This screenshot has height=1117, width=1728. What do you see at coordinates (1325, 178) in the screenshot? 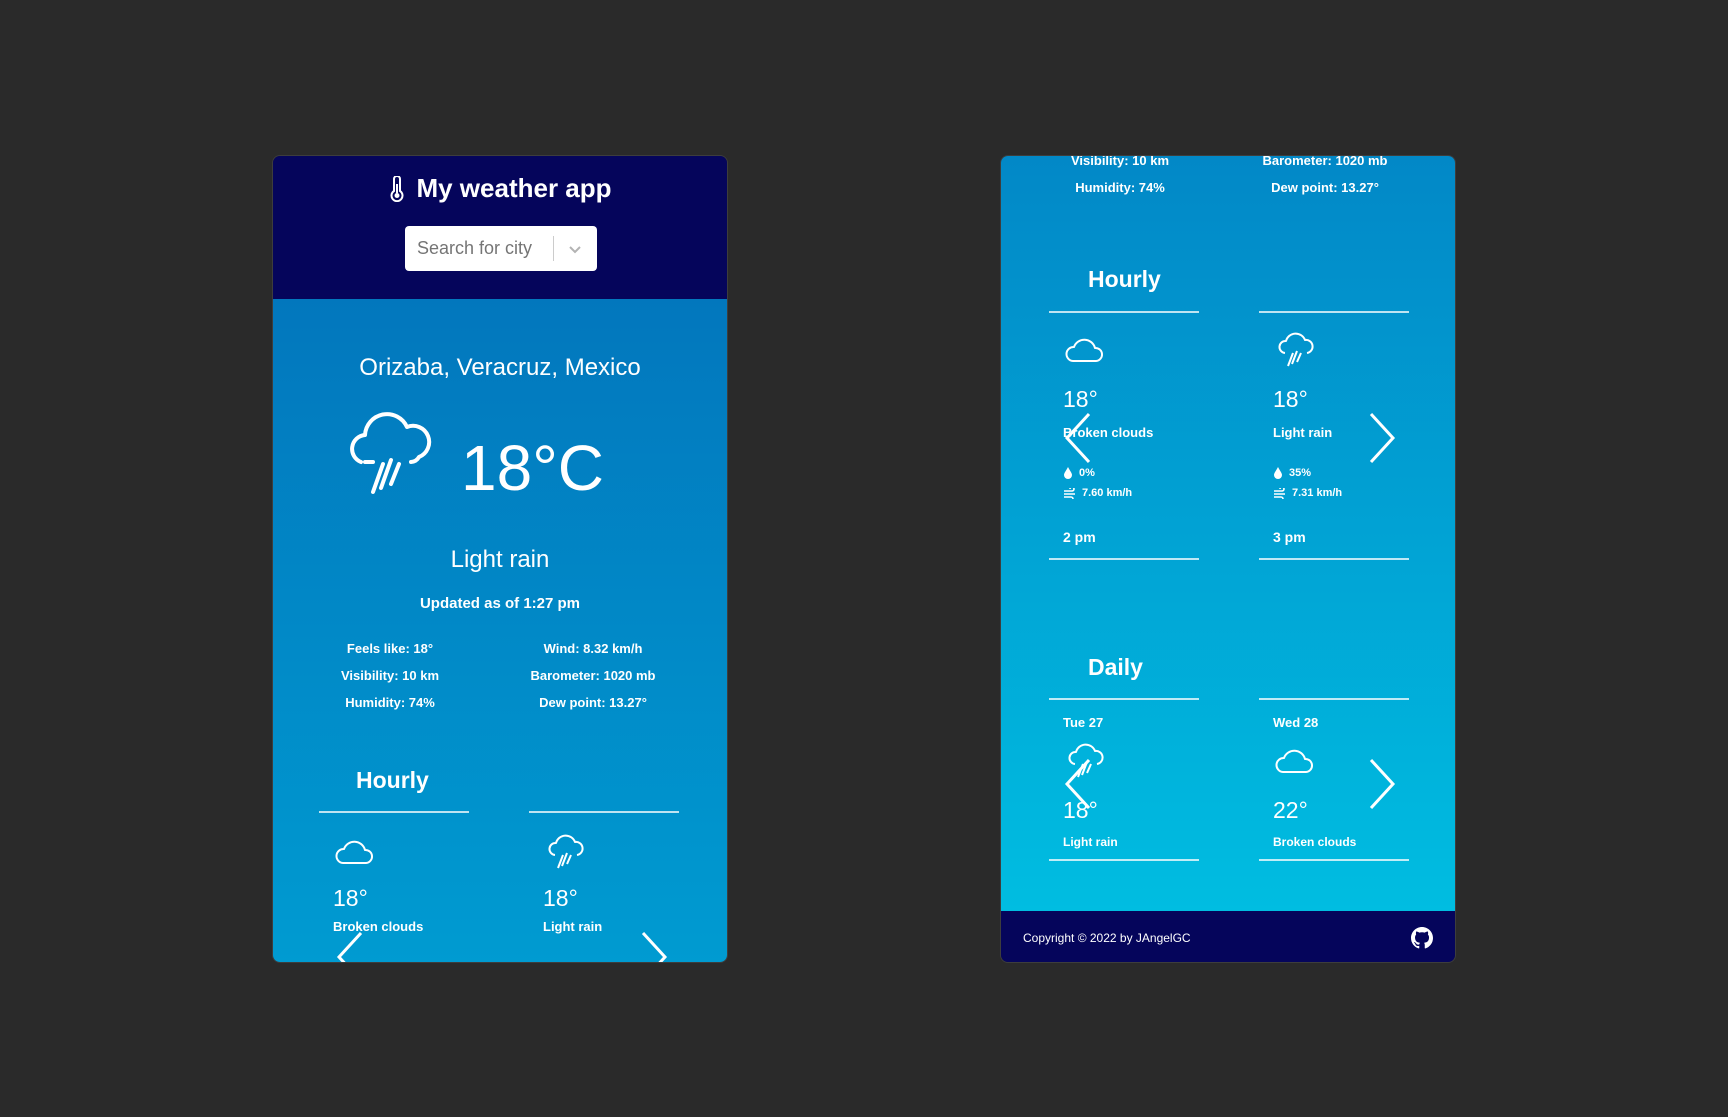
I see `details-right-column: Barometer: 1020 mb Dew point: 13.27°` at bounding box center [1325, 178].